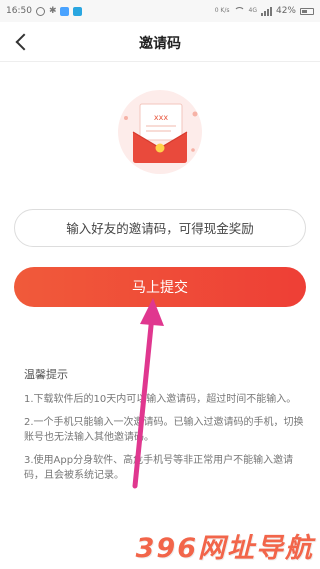  I want to click on annotation-arrow-icon, so click(148, 393).